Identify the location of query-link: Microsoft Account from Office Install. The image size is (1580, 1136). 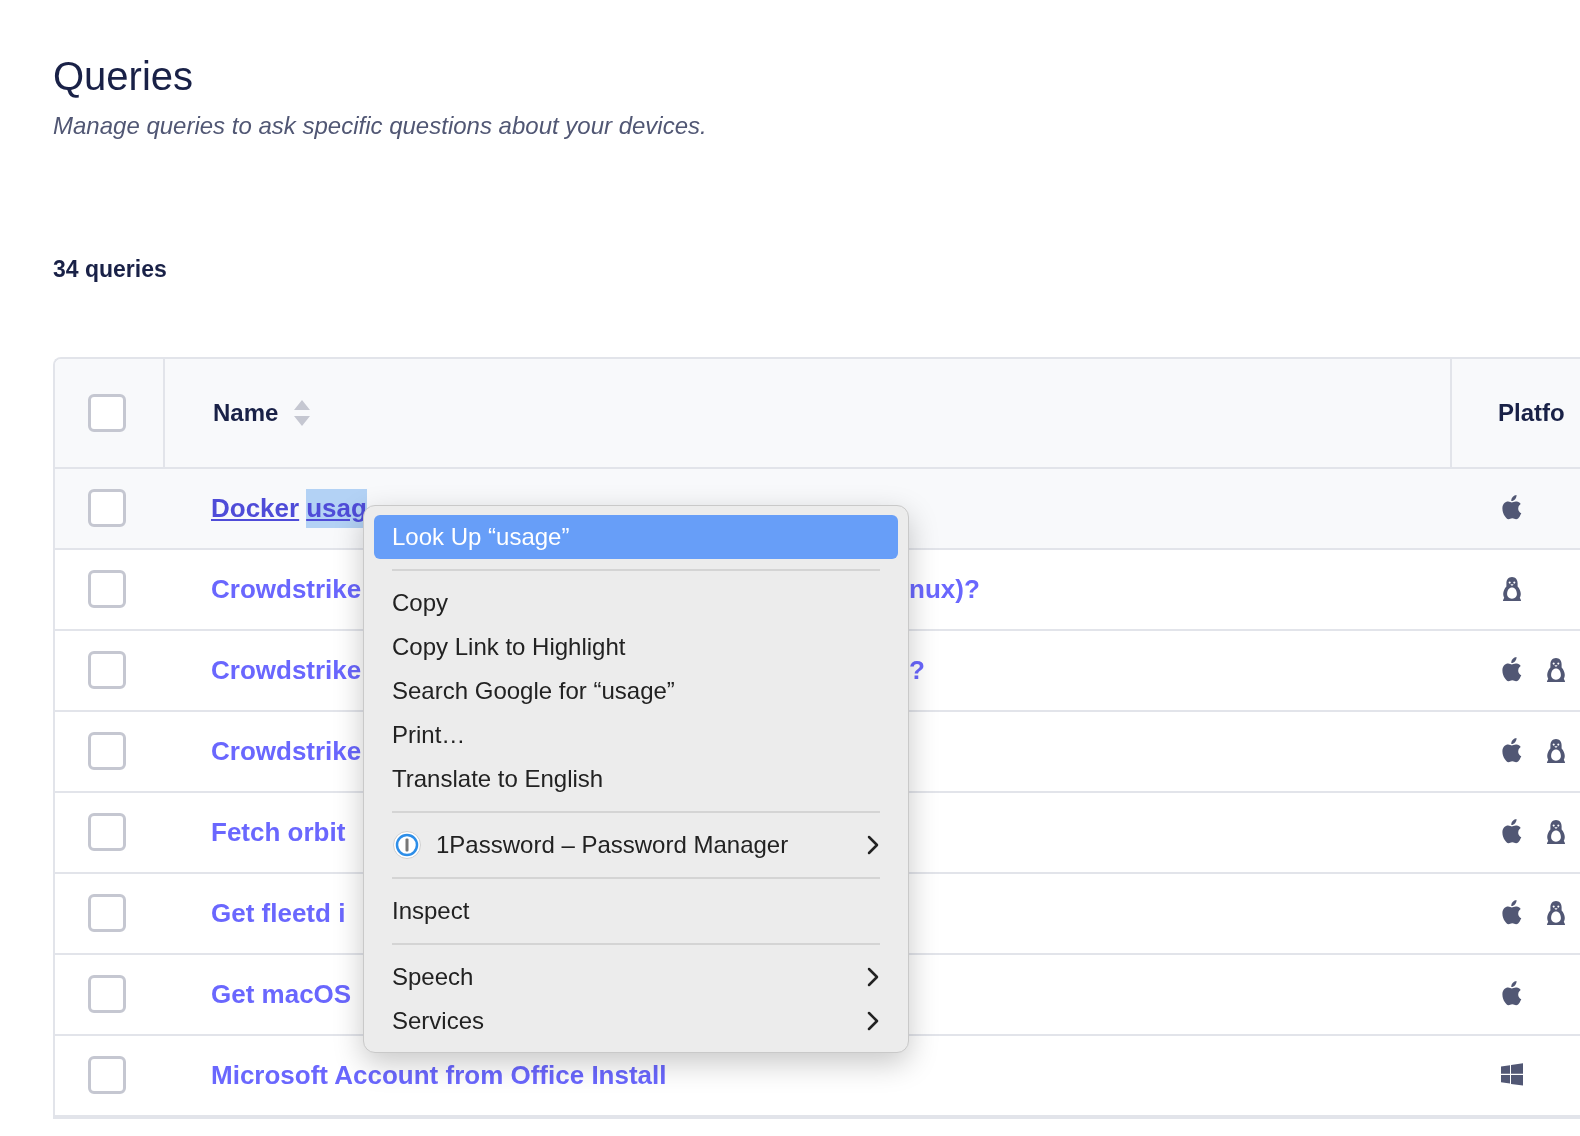
(439, 1075).